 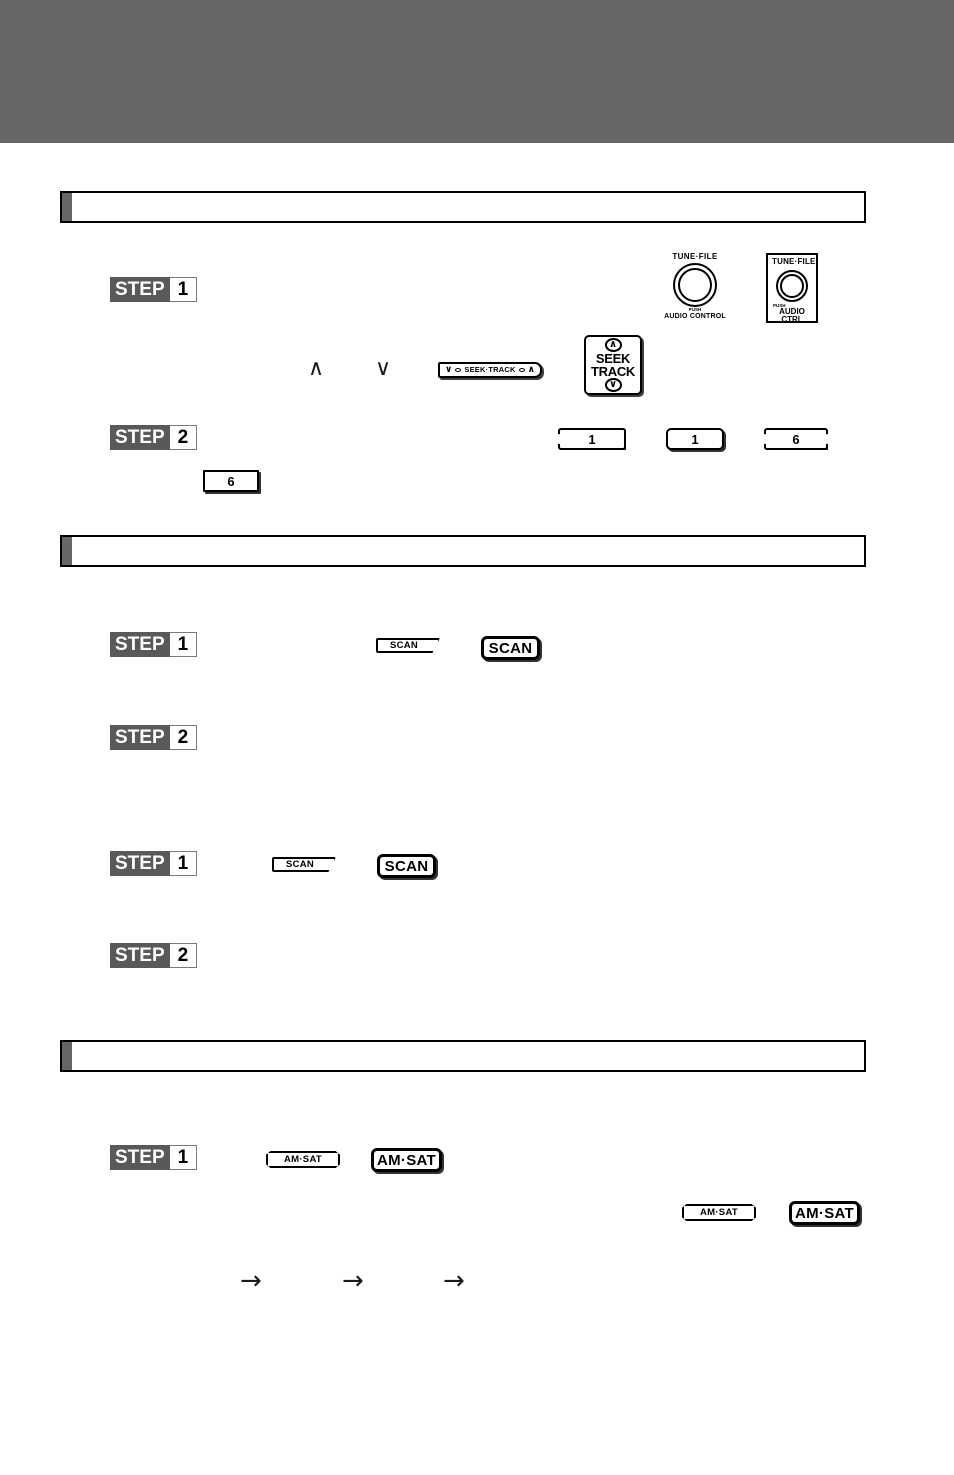 What do you see at coordinates (521, 370) in the screenshot?
I see `seek-track-right-ellipse-icon` at bounding box center [521, 370].